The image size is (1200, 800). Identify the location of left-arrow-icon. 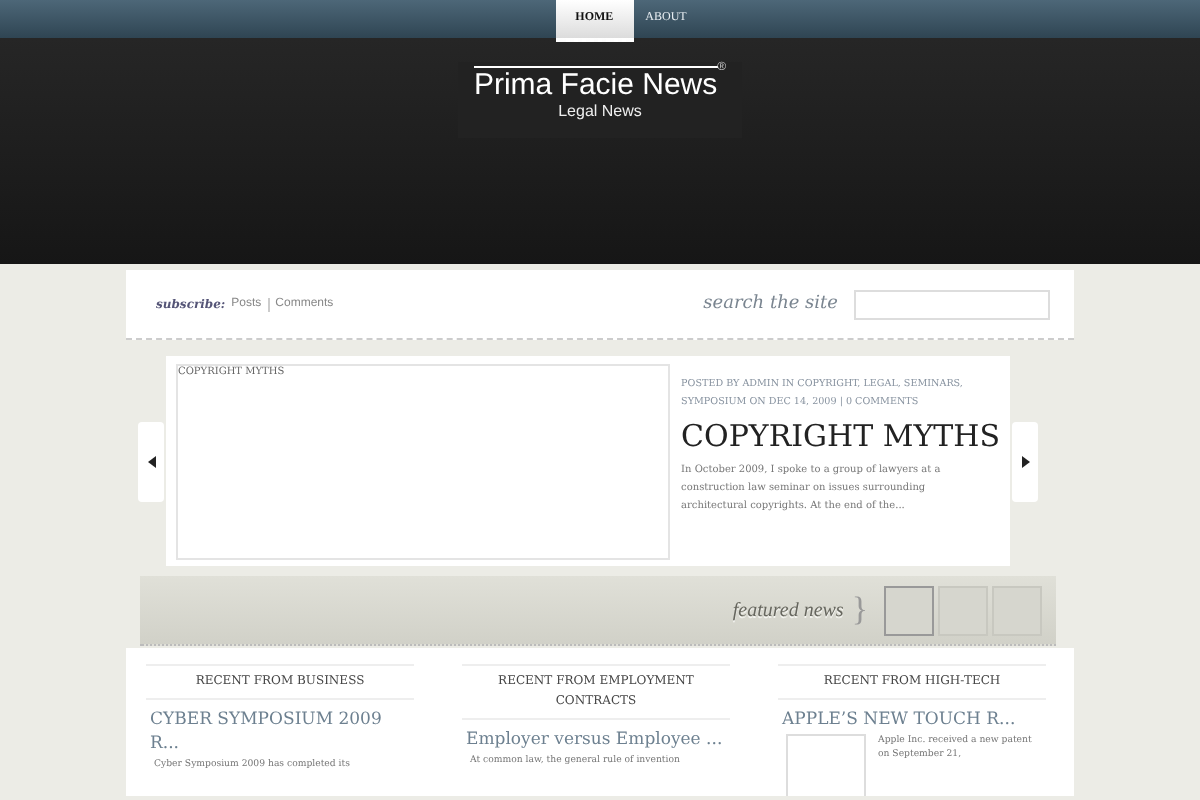
(151, 461).